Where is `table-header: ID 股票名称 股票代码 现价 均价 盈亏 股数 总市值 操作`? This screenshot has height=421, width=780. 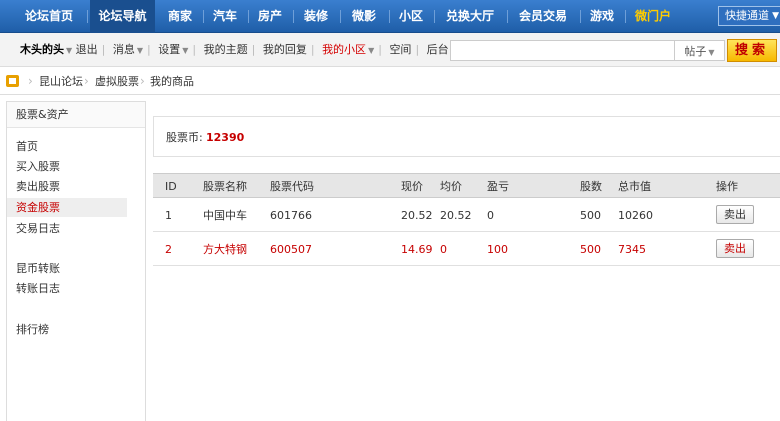 table-header: ID 股票名称 股票代码 现价 均价 盈亏 股数 总市值 操作 is located at coordinates (466, 185).